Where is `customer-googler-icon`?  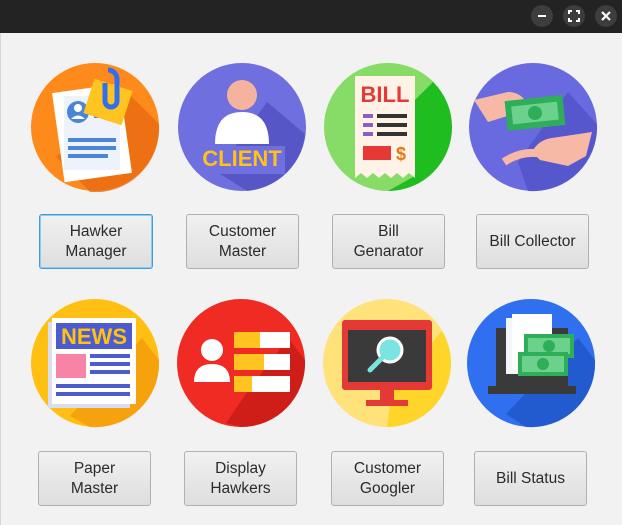 customer-googler-icon is located at coordinates (387, 363).